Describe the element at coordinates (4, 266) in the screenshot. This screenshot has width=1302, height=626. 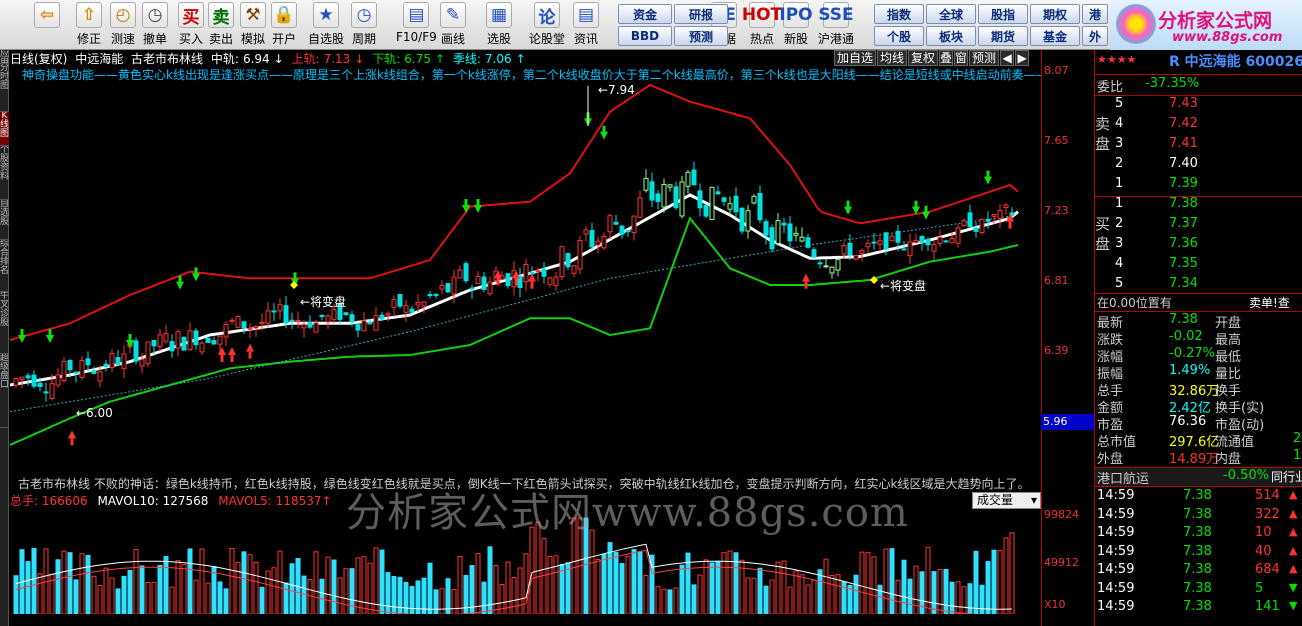
I see `side-tab-5: 综合排名` at that location.